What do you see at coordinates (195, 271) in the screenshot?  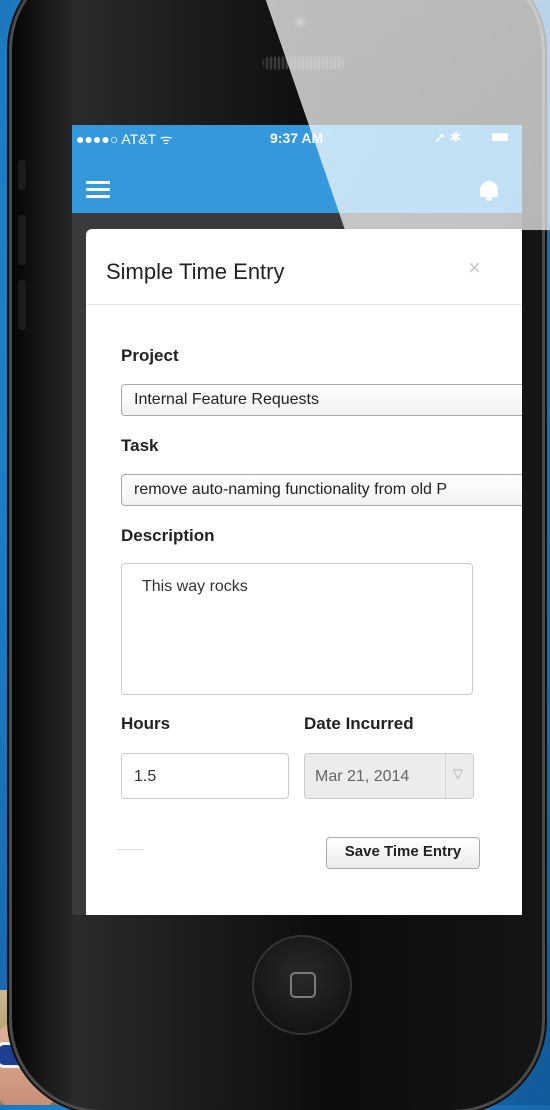 I see `modal-title: Simple Time Entry` at bounding box center [195, 271].